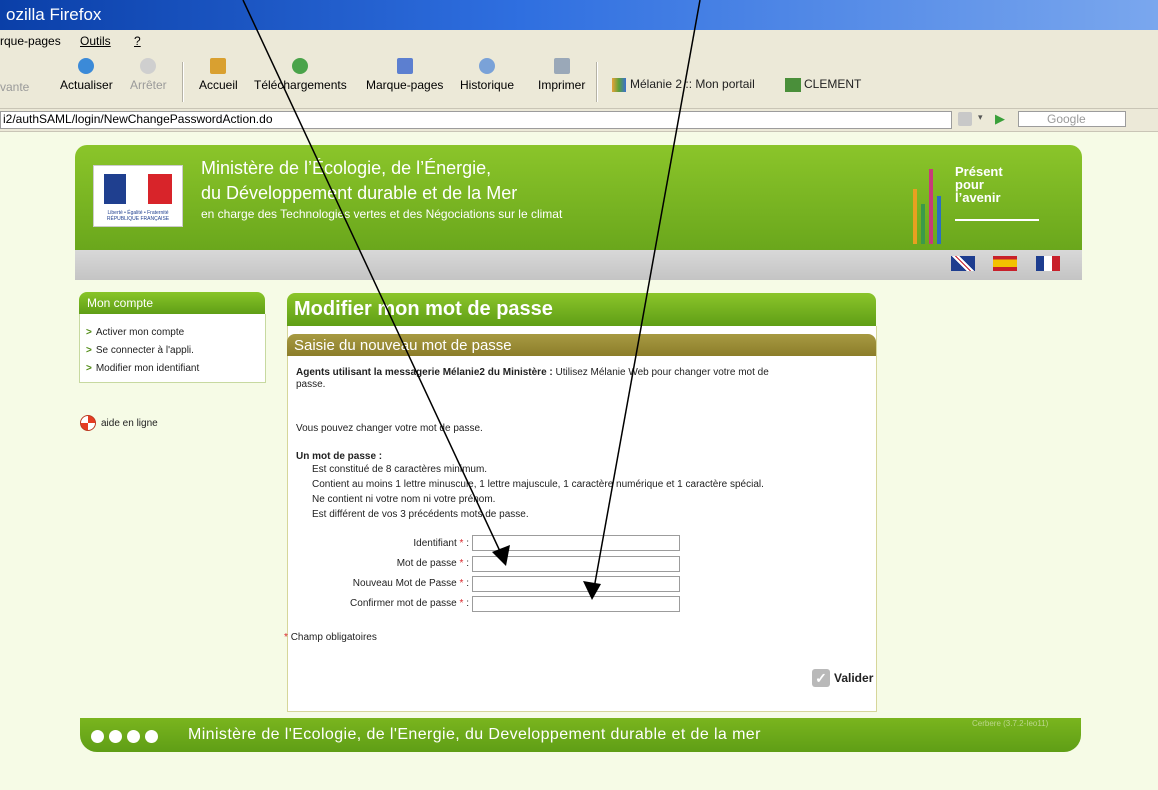  Describe the element at coordinates (218, 66) in the screenshot. I see `home-icon` at that location.